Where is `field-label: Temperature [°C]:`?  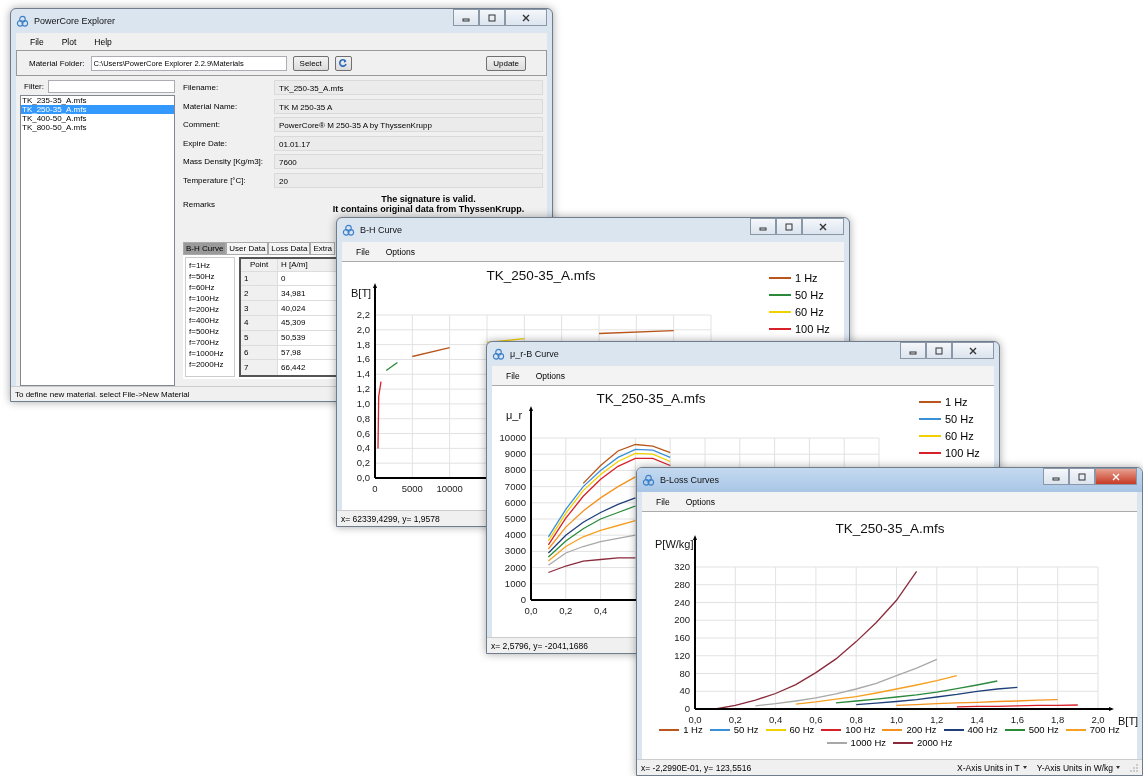
field-label: Temperature [°C]: is located at coordinates (215, 180).